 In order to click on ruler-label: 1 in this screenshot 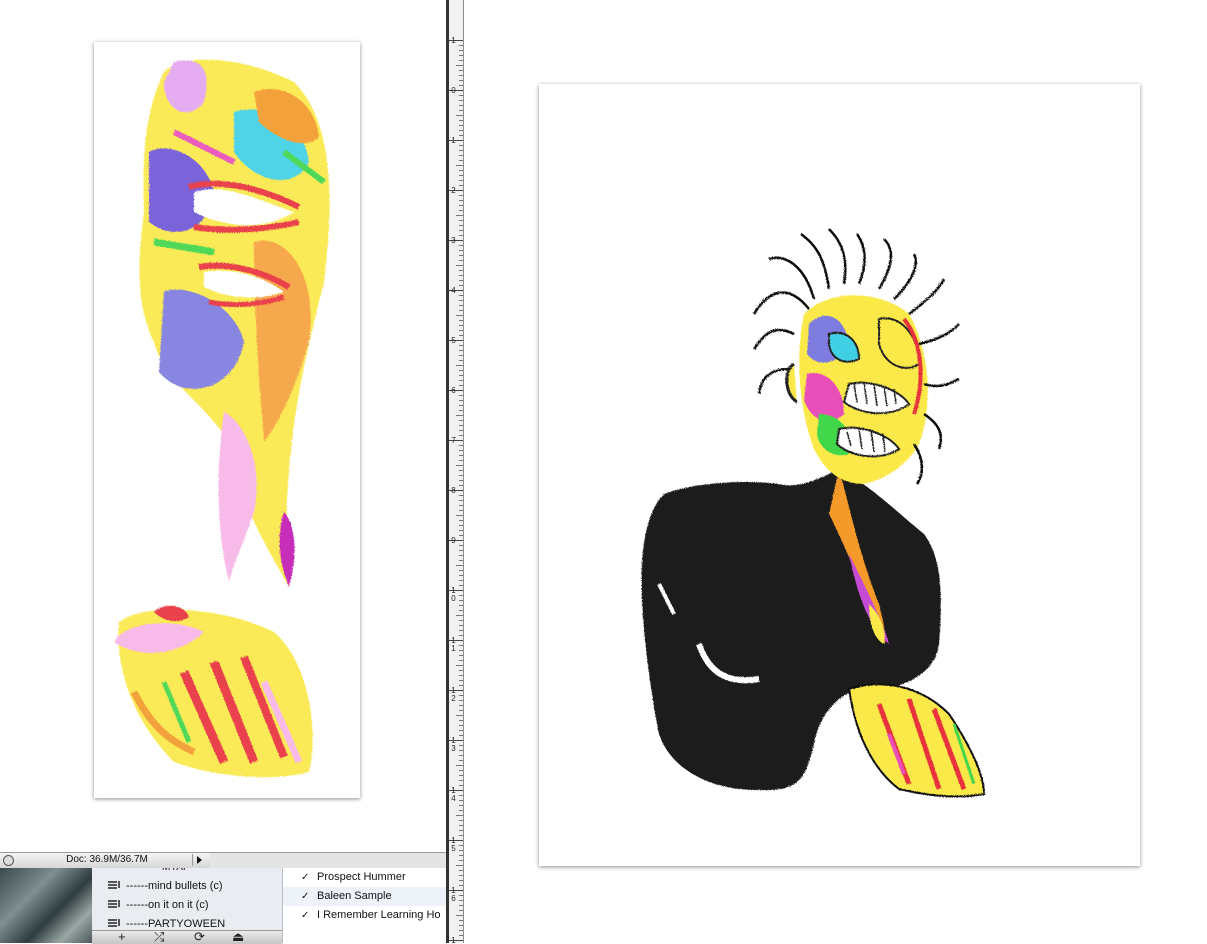, I will do `click(453, 40)`.